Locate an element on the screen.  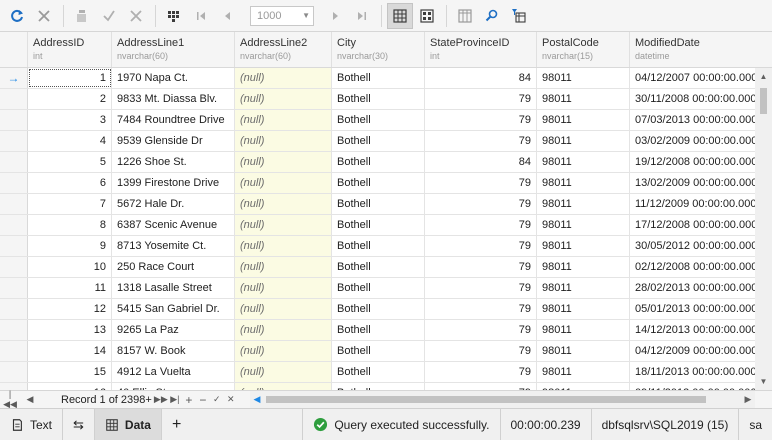
card-view-button is located at coordinates (427, 16).